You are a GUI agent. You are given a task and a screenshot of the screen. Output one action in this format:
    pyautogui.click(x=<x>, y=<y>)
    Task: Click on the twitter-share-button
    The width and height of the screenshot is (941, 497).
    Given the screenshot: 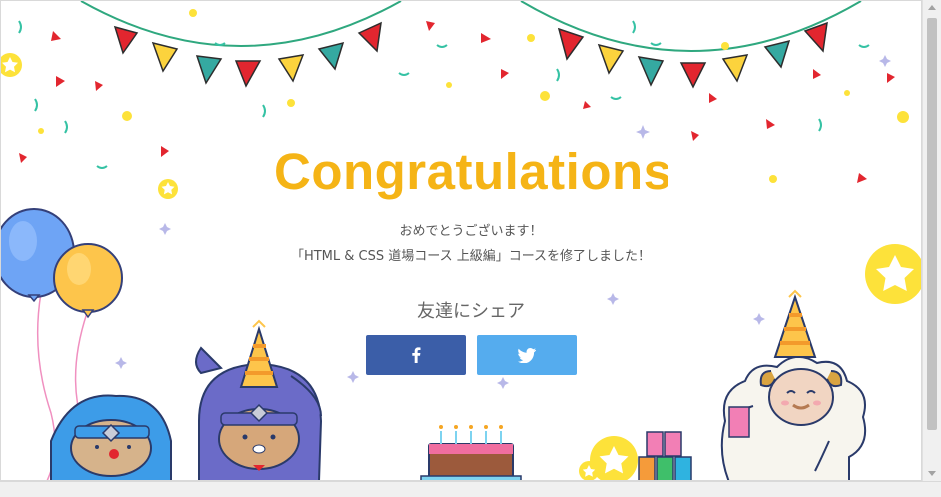 What is the action you would take?
    pyautogui.click(x=527, y=355)
    